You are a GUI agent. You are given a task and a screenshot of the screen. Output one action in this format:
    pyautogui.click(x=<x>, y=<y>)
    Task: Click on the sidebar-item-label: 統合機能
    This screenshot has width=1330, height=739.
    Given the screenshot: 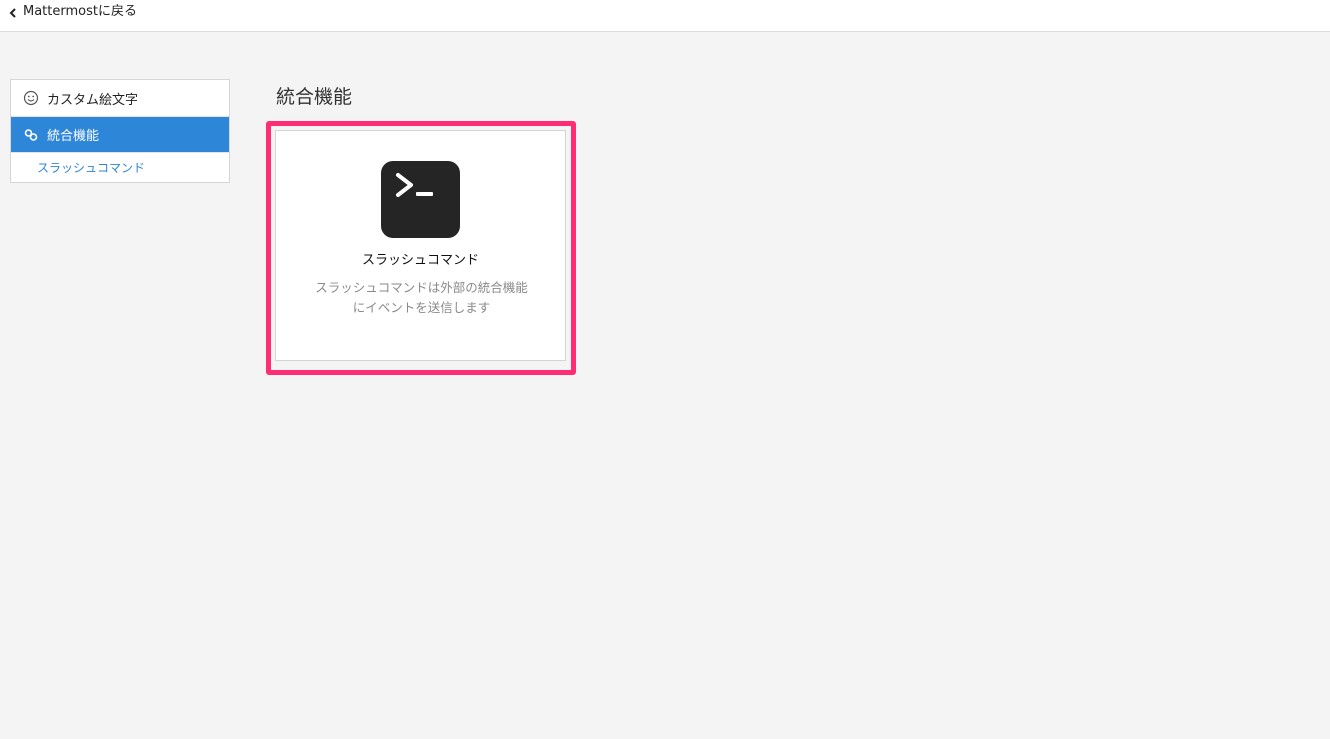 What is the action you would take?
    pyautogui.click(x=73, y=136)
    